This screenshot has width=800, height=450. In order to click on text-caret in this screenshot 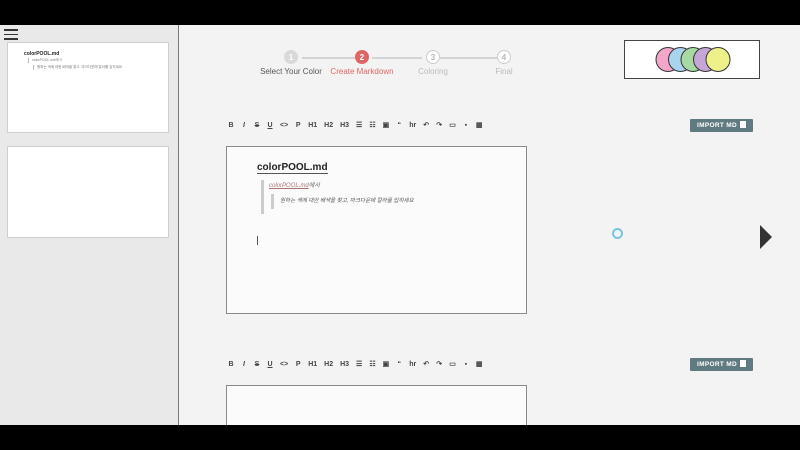, I will do `click(257, 240)`.